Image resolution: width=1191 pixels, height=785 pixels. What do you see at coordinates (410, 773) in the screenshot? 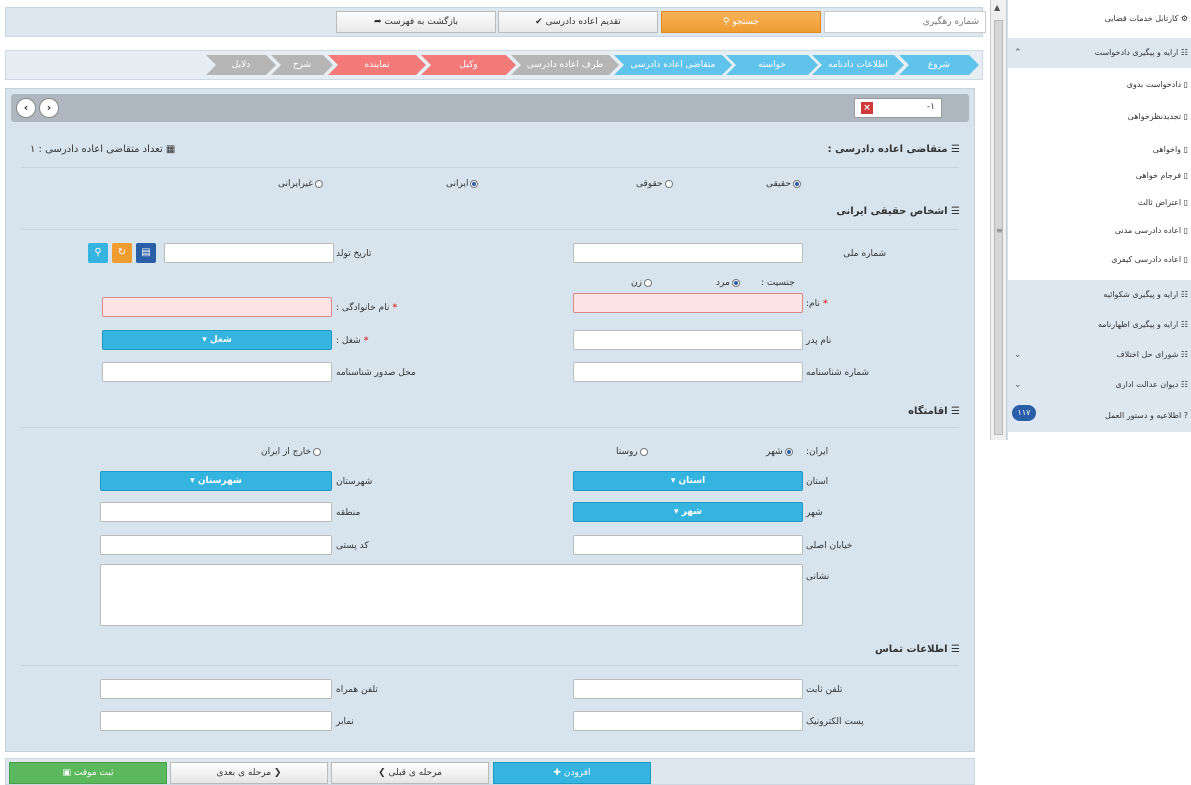
I see `prev-step-button: ❮ مرحله ی قبلی` at bounding box center [410, 773].